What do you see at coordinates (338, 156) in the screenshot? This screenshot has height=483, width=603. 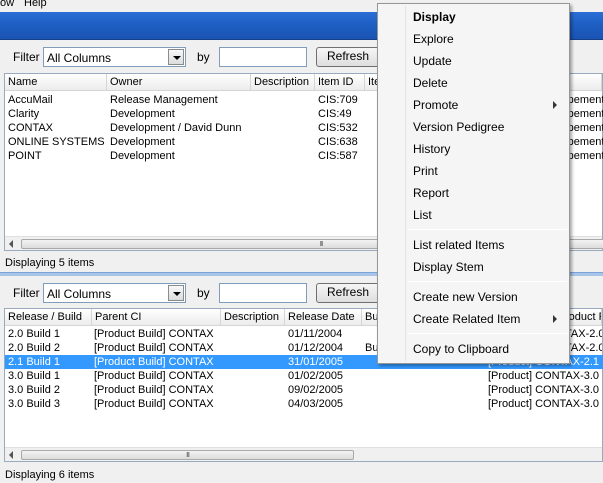 I see `cell-item-id: CIS:587` at bounding box center [338, 156].